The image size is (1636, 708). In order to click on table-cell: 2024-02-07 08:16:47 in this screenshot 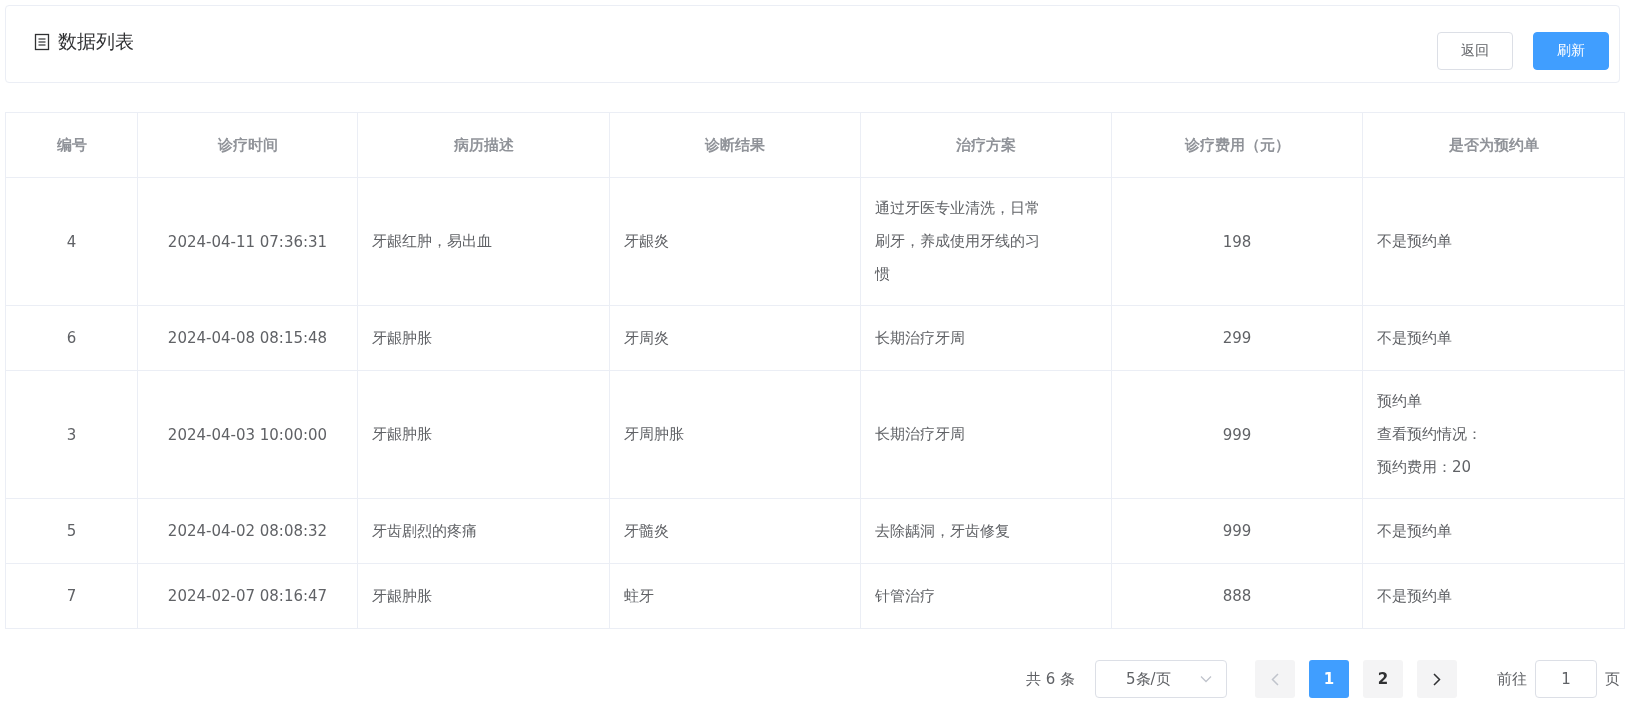, I will do `click(247, 596)`.